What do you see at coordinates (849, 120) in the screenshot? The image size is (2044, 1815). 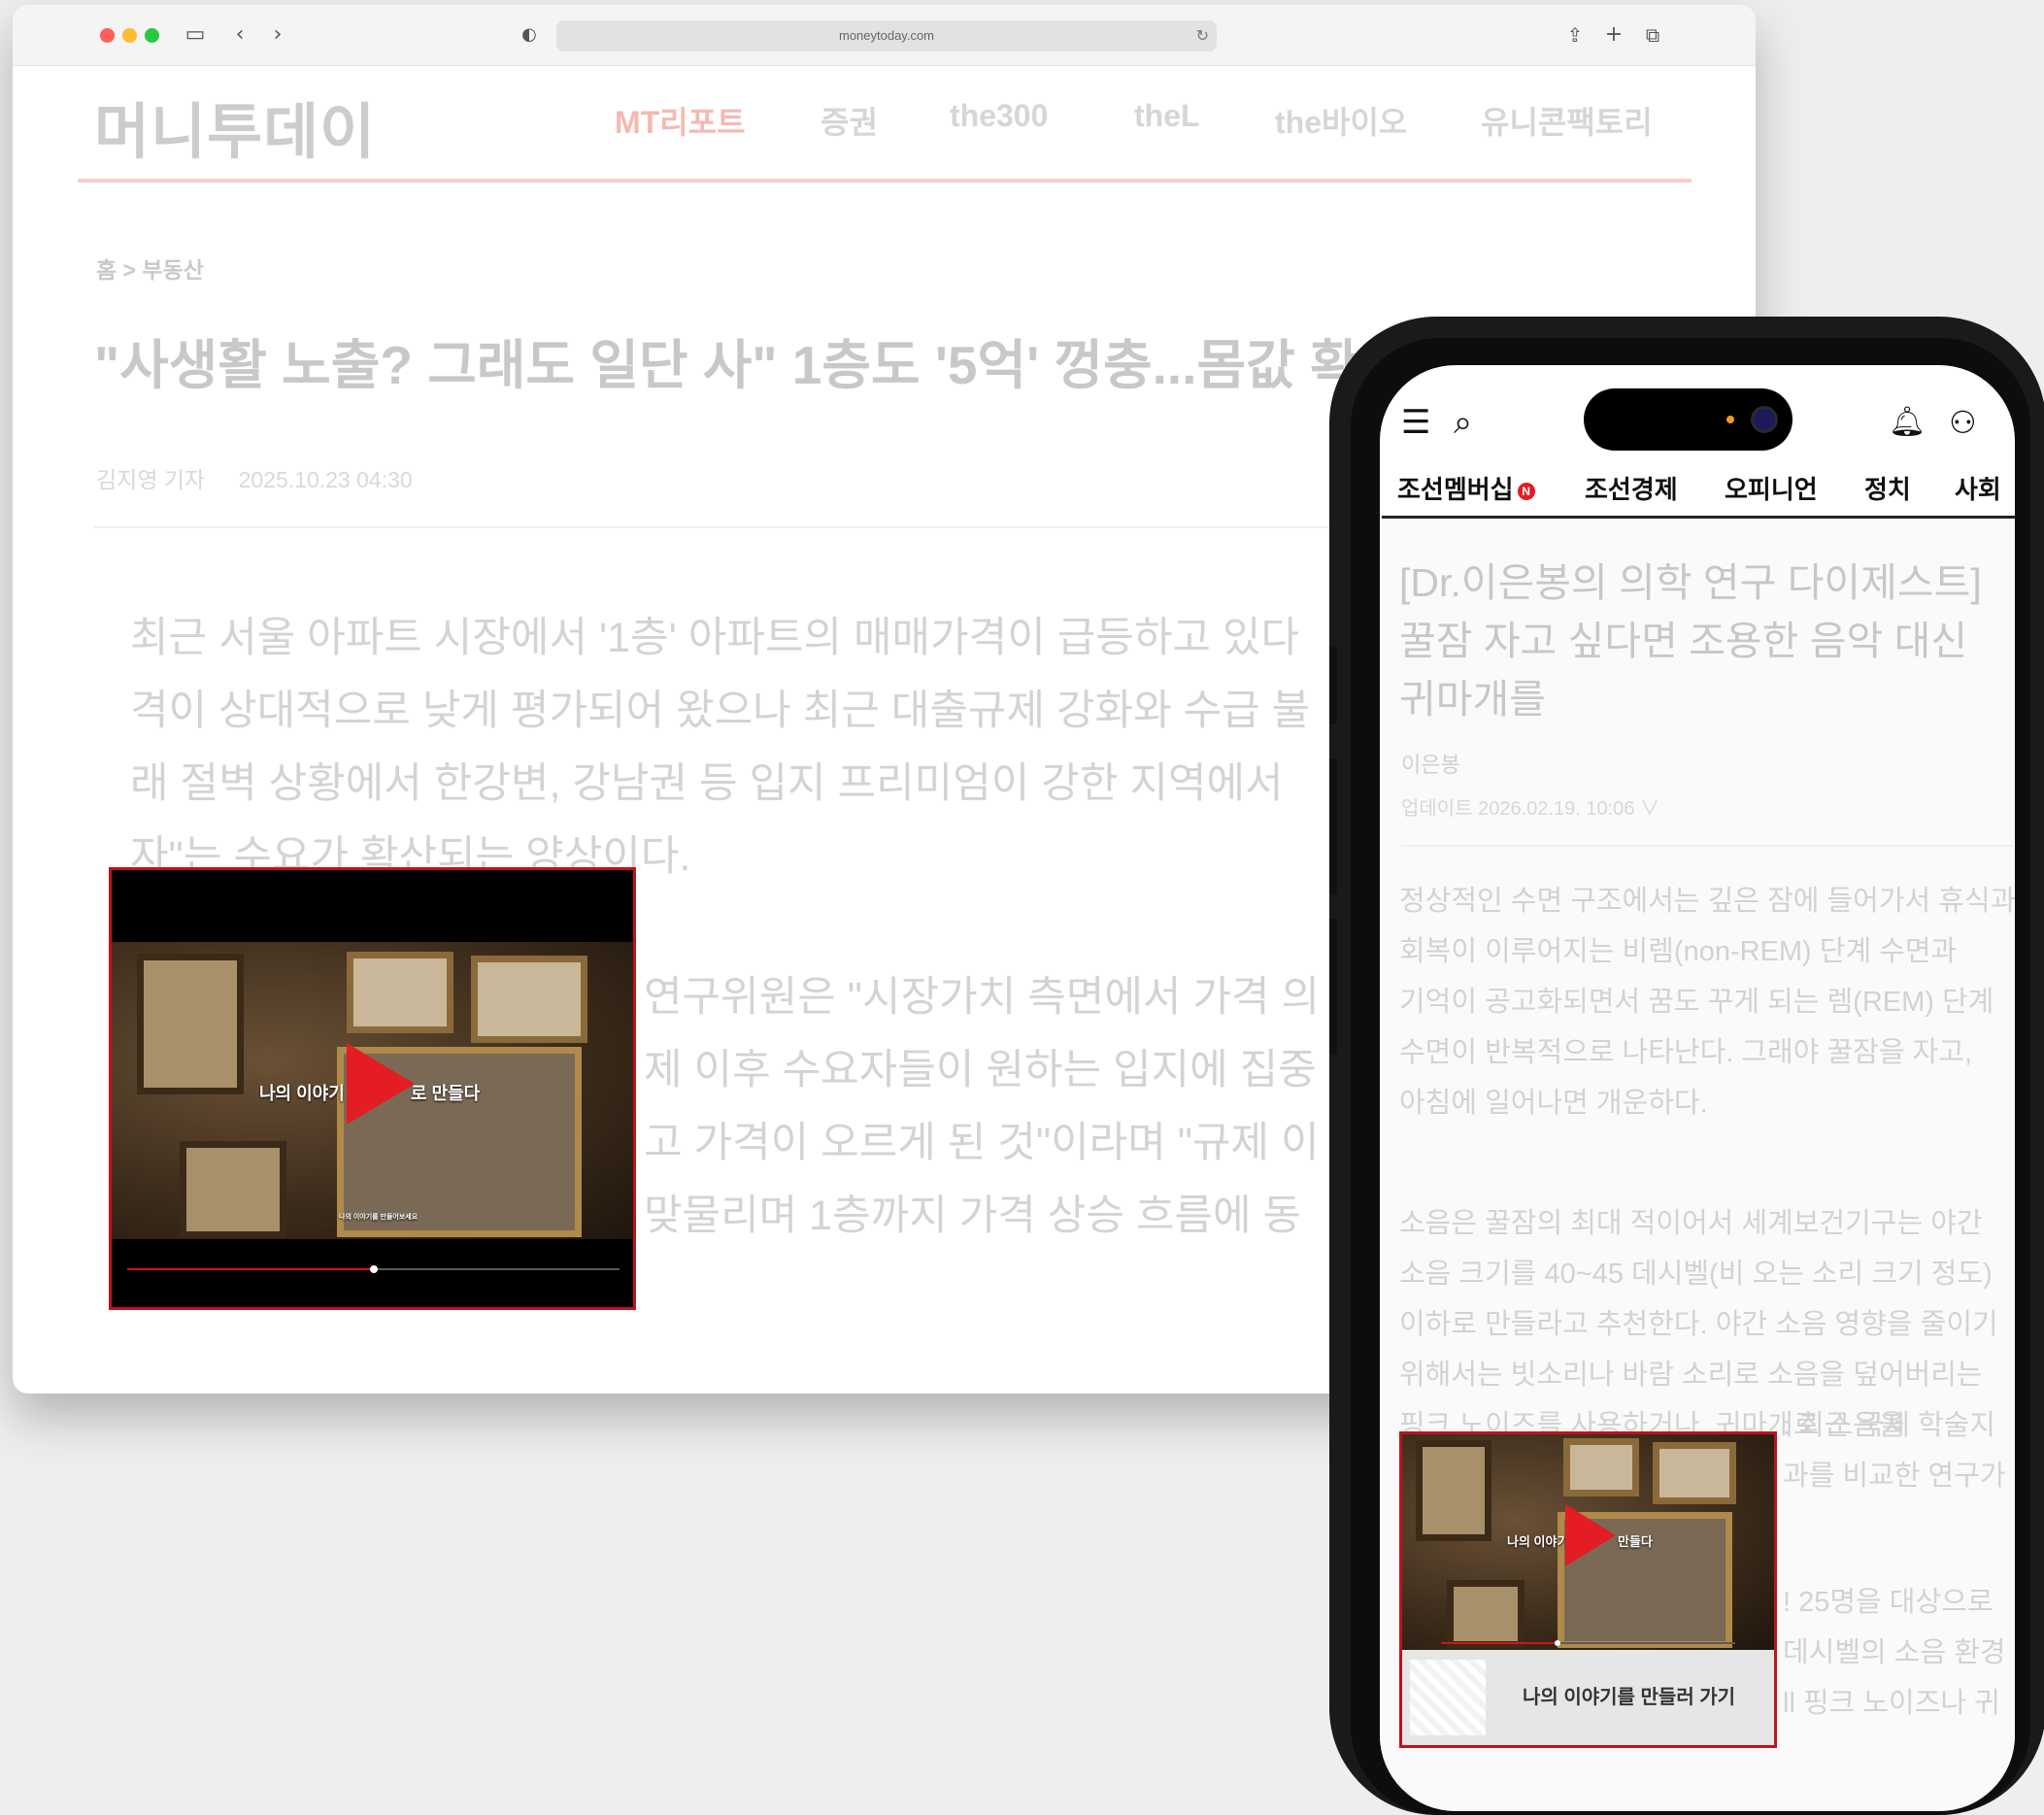 I see `nav-item-stocks: 증권` at bounding box center [849, 120].